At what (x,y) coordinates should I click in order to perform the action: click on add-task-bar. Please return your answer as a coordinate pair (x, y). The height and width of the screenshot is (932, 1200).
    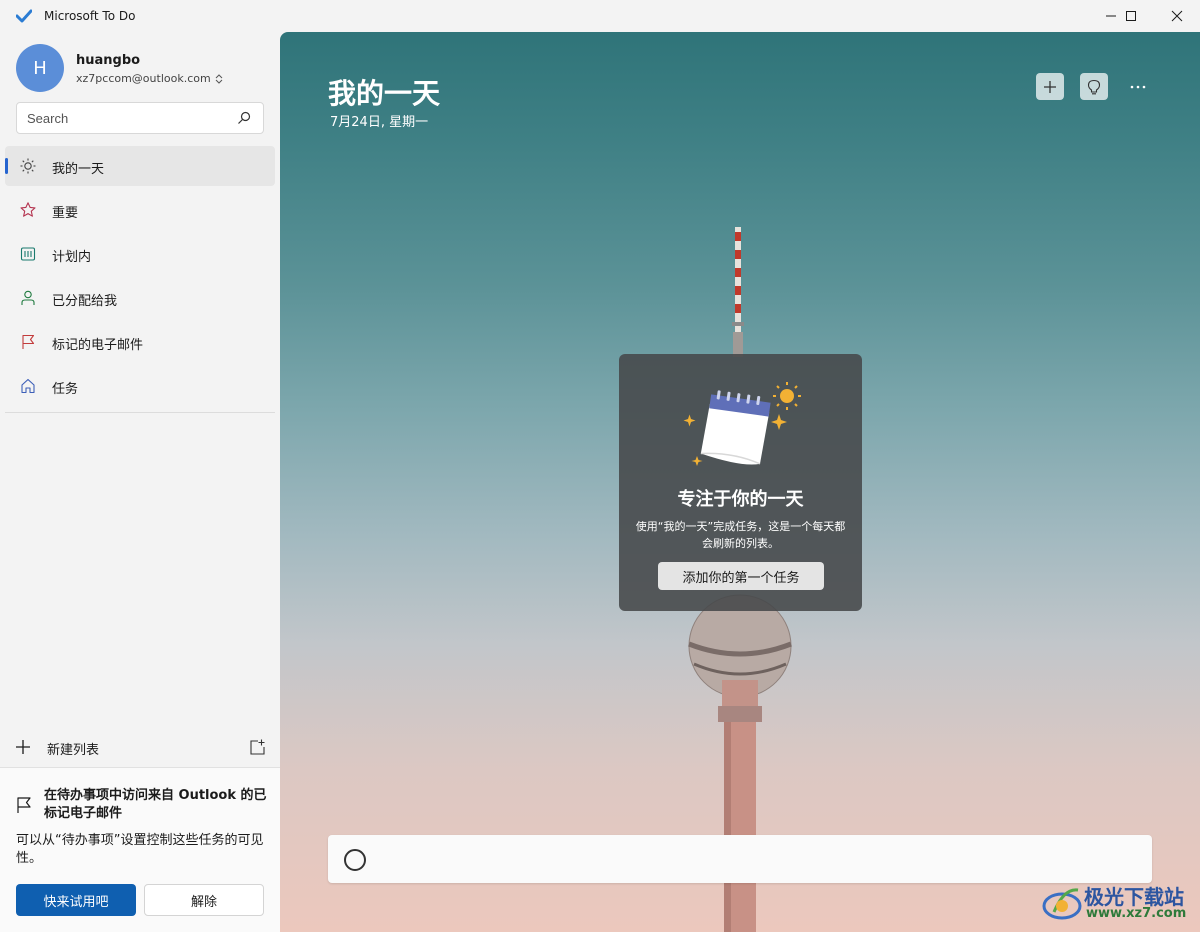
    Looking at the image, I should click on (740, 859).